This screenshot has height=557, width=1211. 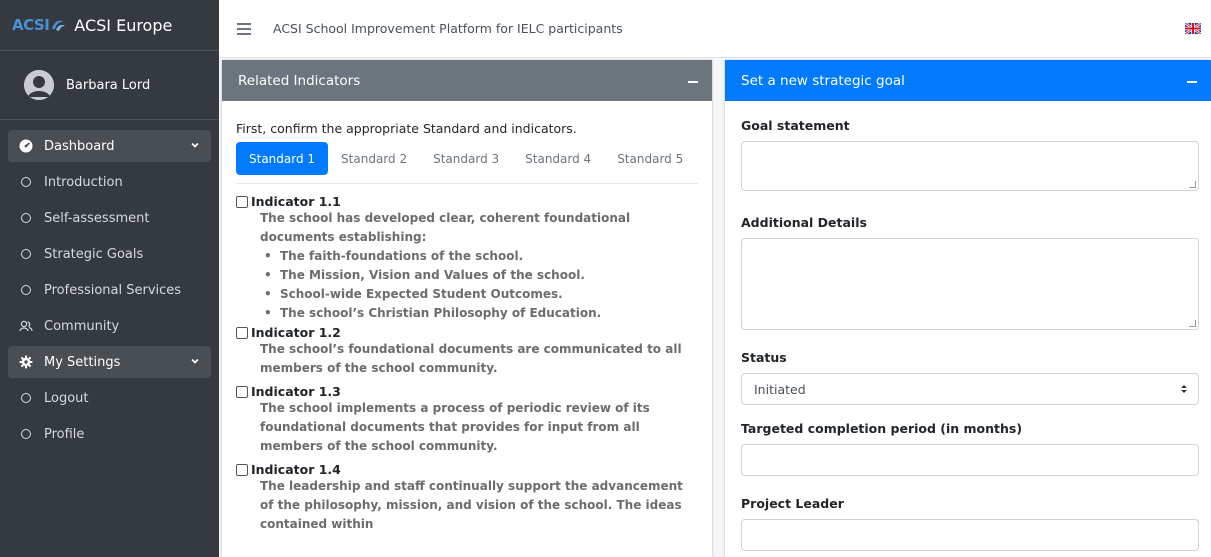 What do you see at coordinates (467, 469) in the screenshot?
I see `indicator-header: Indicator 1.4` at bounding box center [467, 469].